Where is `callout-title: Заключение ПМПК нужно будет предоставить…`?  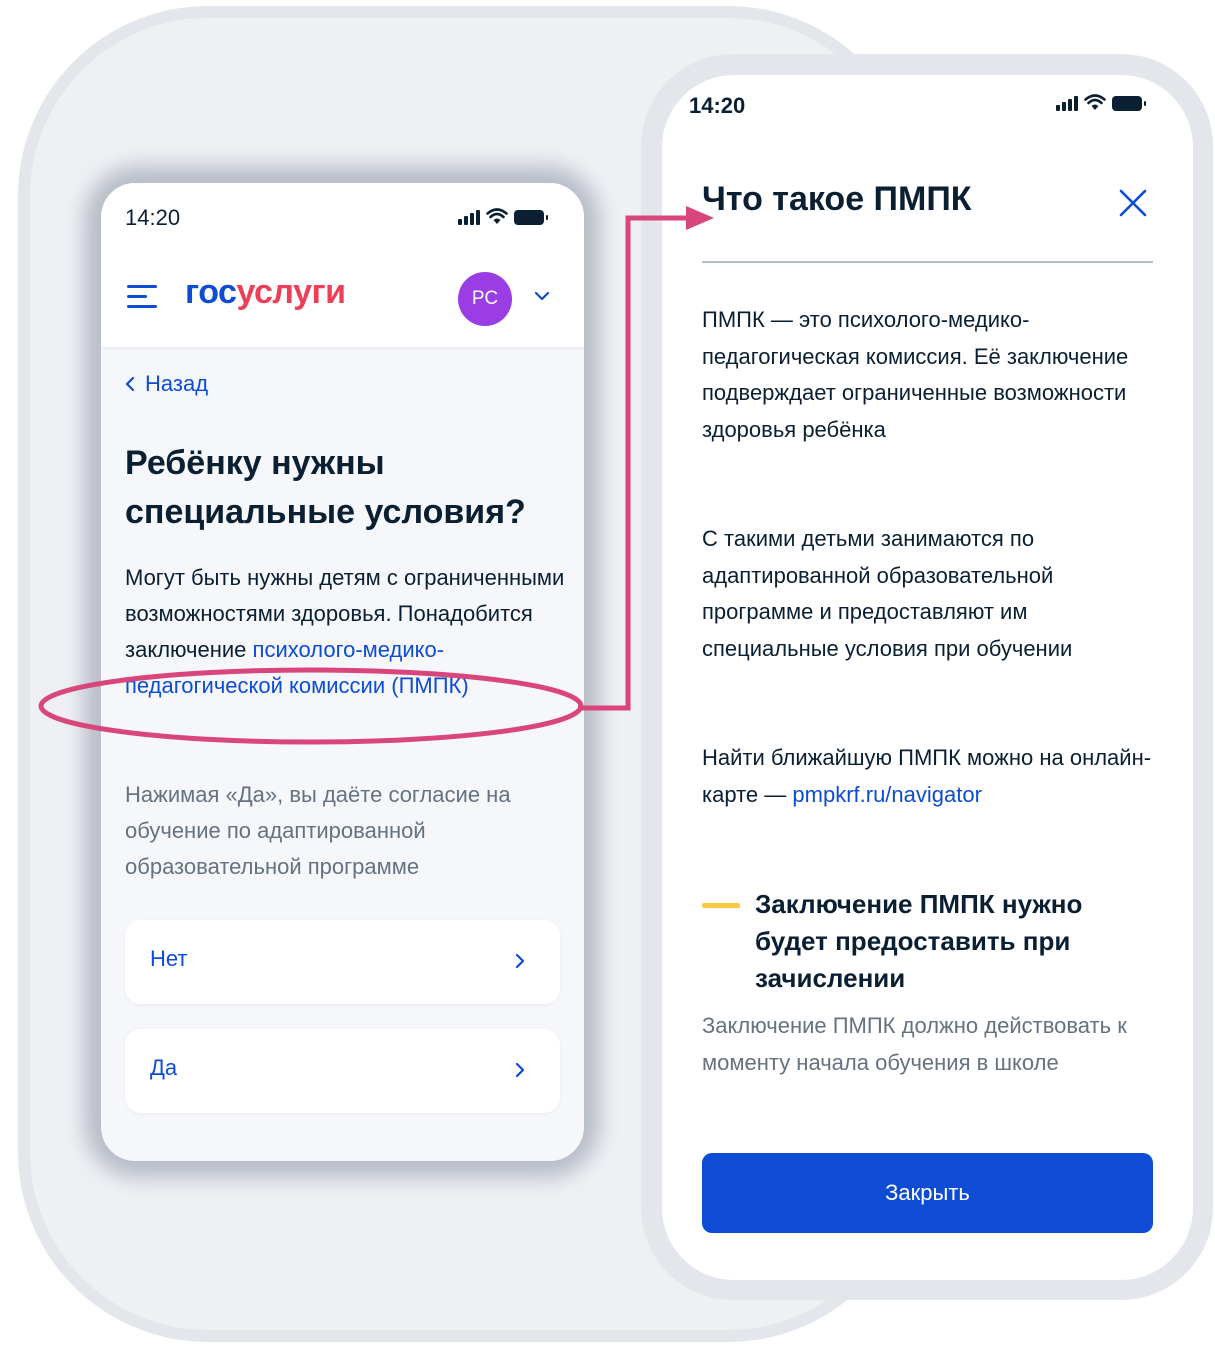
callout-title: Заключение ПМПК нужно будет предоставить… is located at coordinates (919, 941).